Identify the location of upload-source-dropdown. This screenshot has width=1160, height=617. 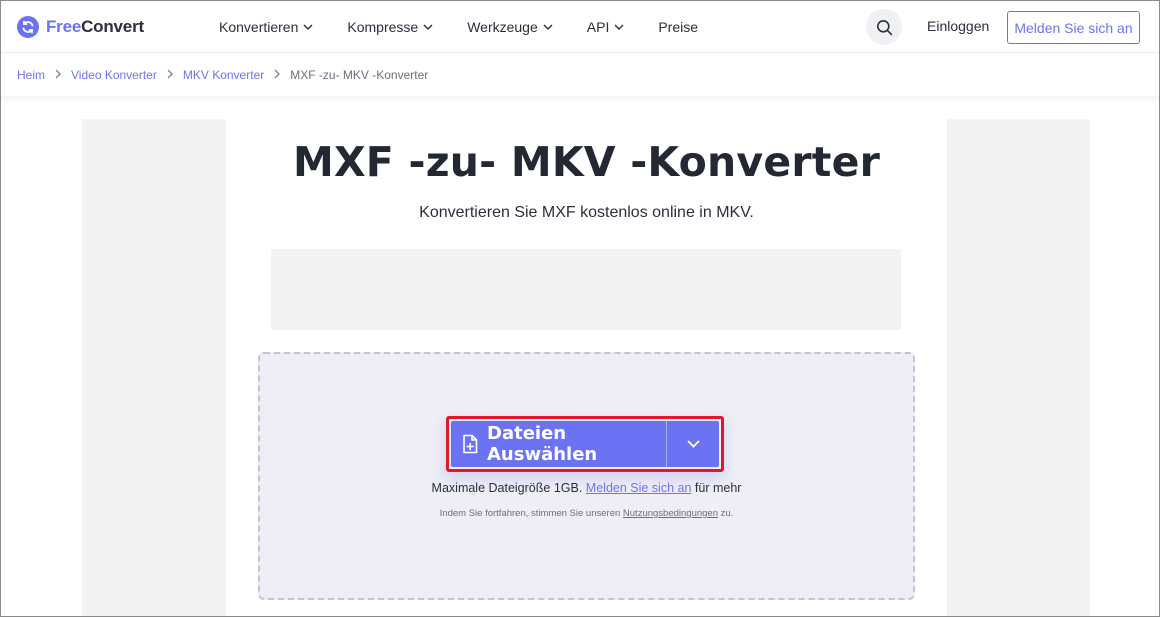
(693, 444).